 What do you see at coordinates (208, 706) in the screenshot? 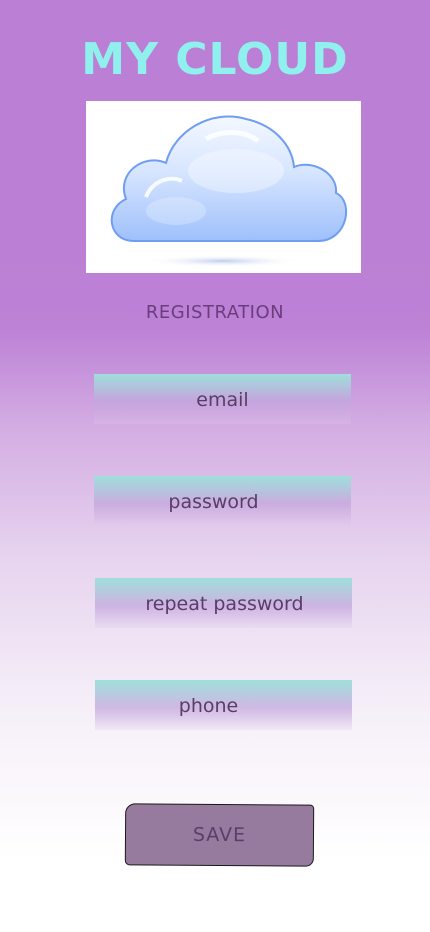
I see `phone-field-label: phone` at bounding box center [208, 706].